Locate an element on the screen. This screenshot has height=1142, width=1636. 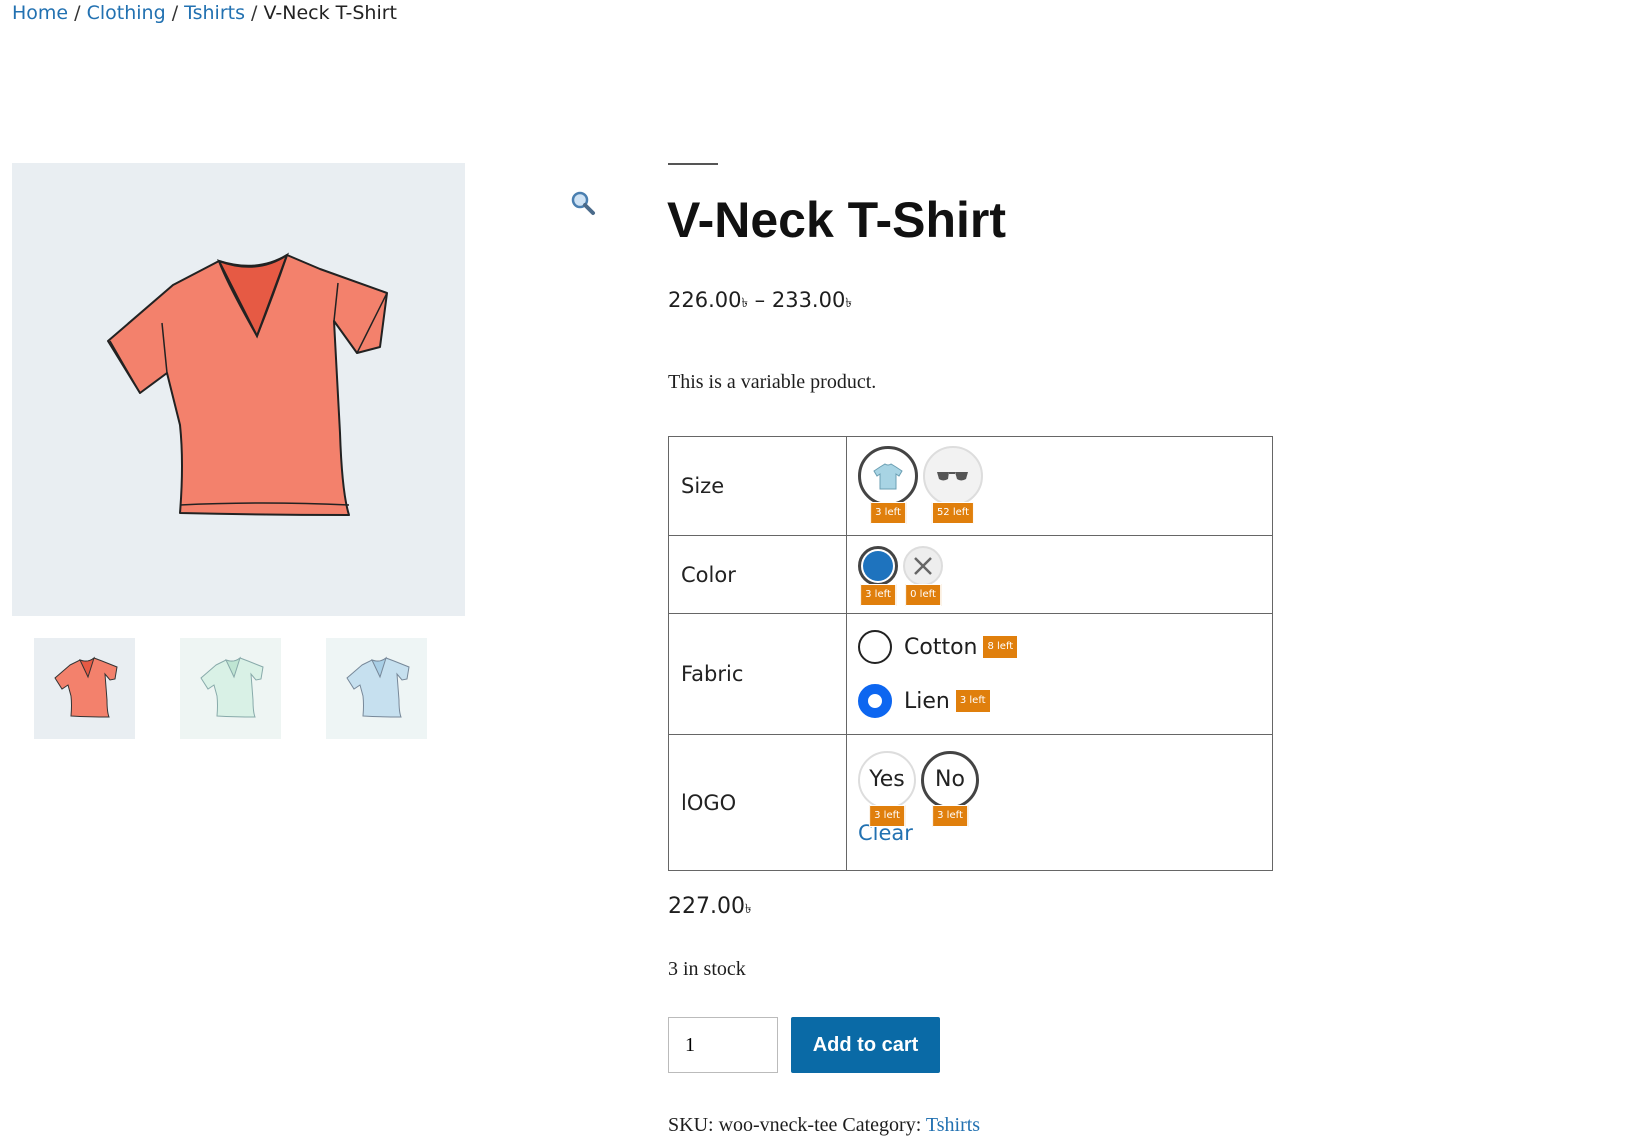
add-to-cart-button: Add to cart is located at coordinates (865, 1045).